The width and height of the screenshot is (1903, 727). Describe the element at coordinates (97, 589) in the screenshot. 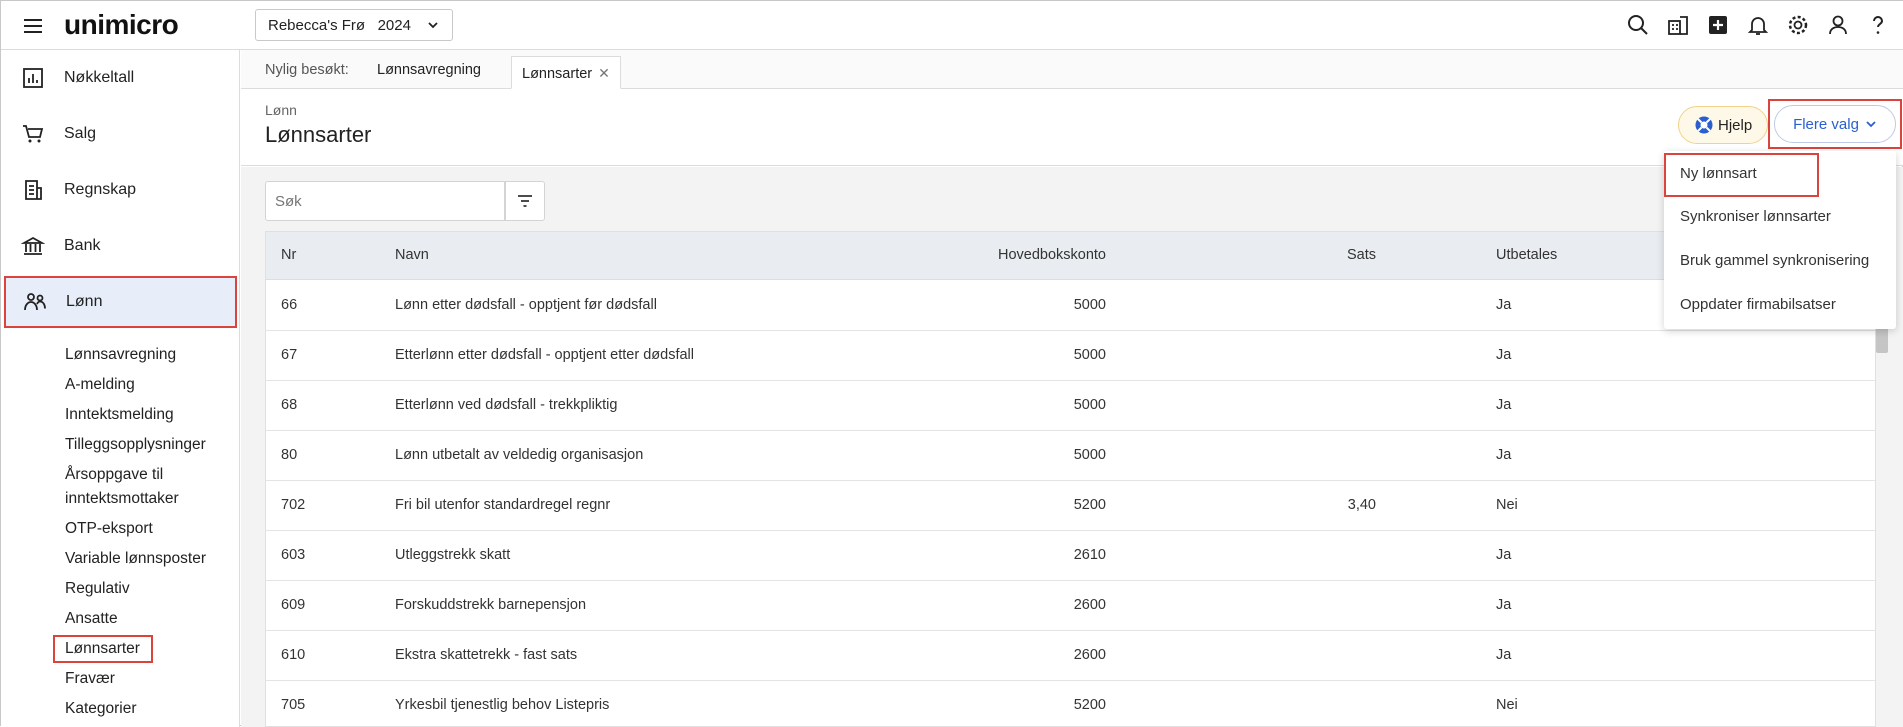

I see `sidebar-subitem-regulativ: Regulativ` at that location.